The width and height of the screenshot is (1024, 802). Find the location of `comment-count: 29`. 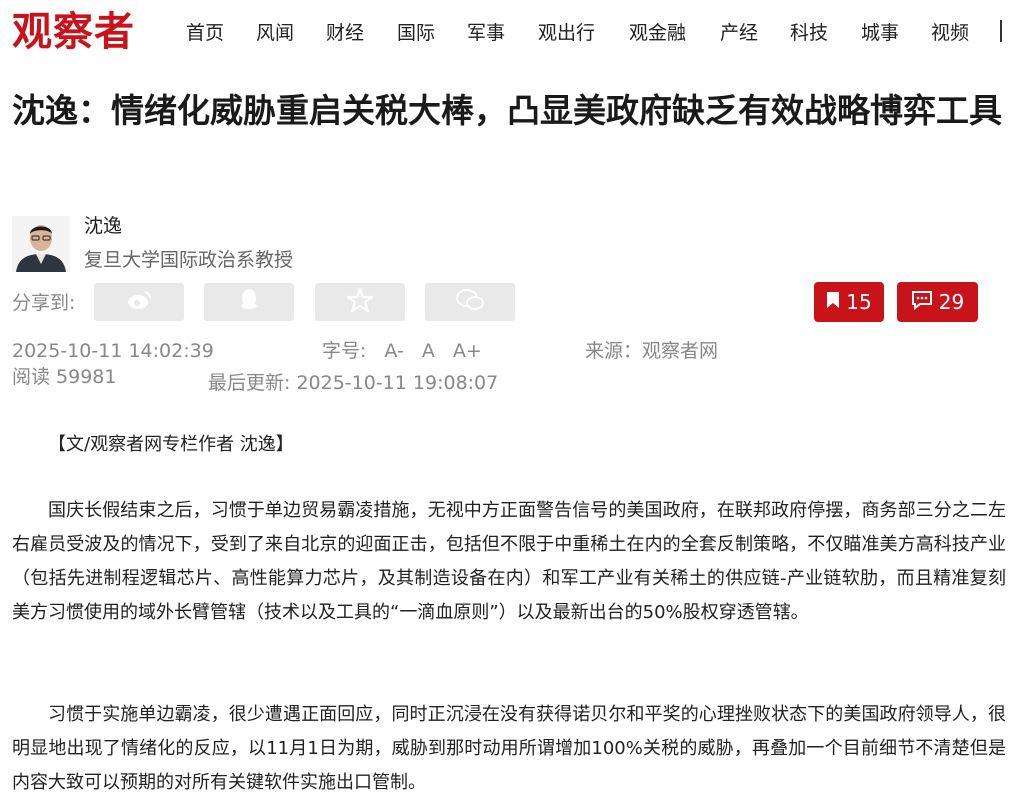

comment-count: 29 is located at coordinates (951, 302).